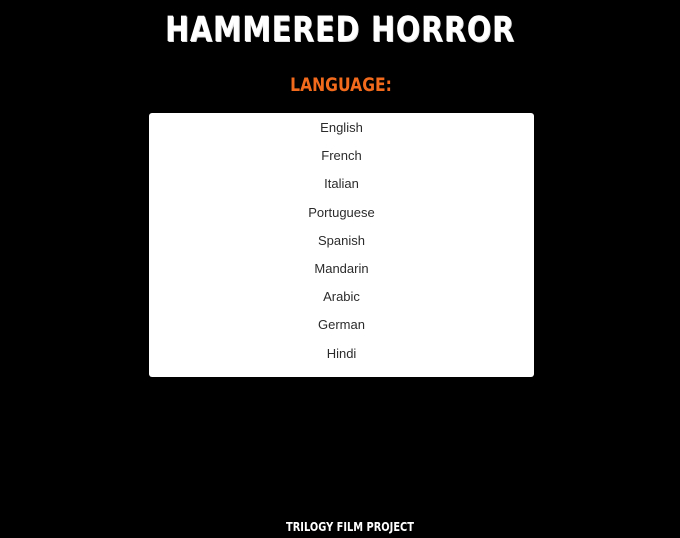 This screenshot has width=680, height=538. Describe the element at coordinates (341, 187) in the screenshot. I see `language-option-italian: Italian` at that location.